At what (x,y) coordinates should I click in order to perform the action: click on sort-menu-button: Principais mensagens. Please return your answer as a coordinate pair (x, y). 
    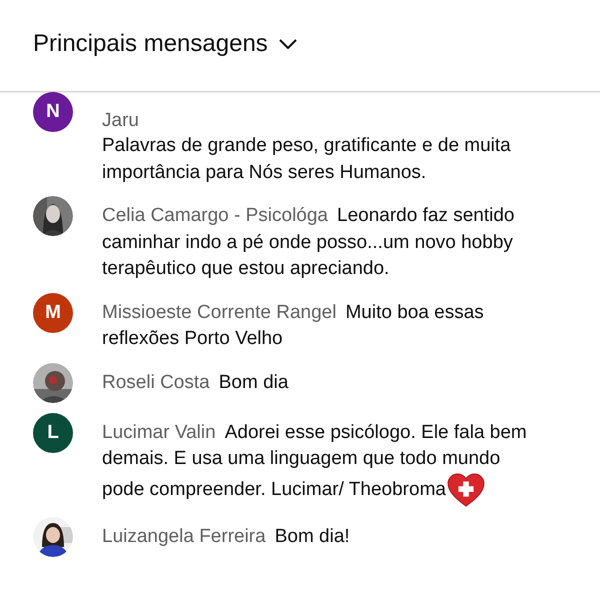
    Looking at the image, I should click on (165, 44).